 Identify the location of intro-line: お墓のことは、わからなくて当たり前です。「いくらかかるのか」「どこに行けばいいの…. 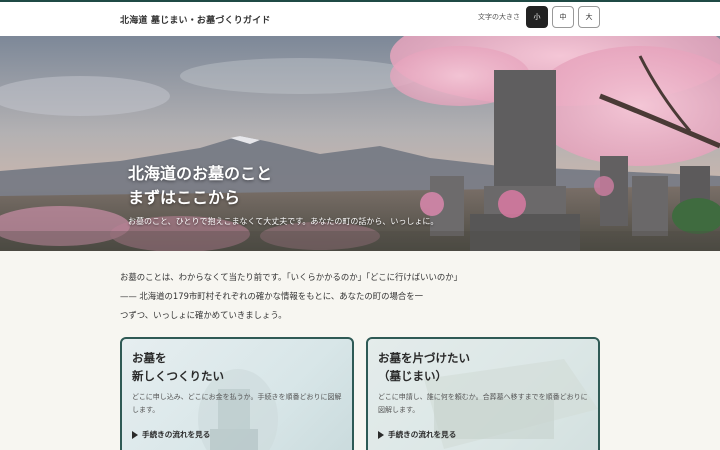
(291, 277).